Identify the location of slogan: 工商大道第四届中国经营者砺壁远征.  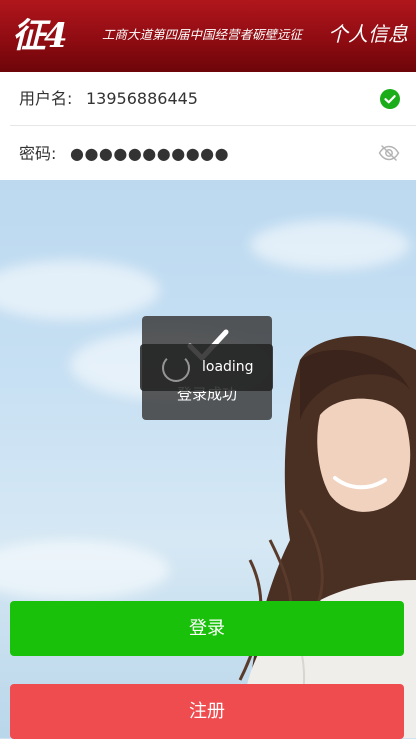
(202, 34).